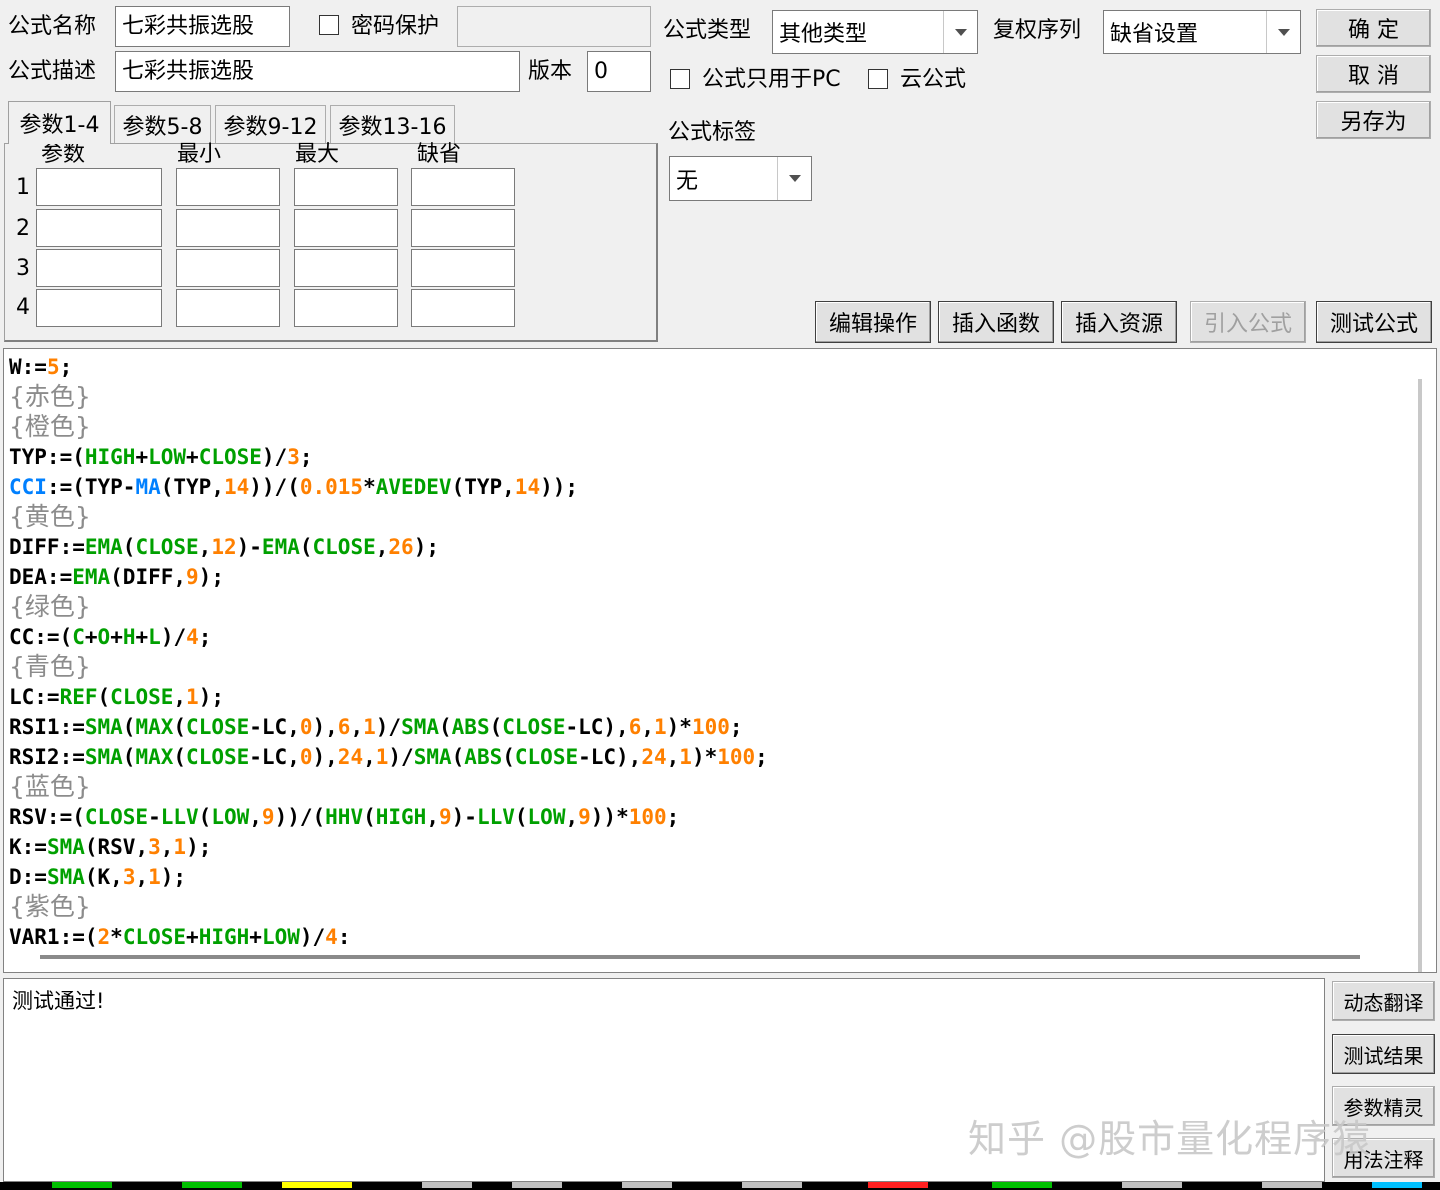  I want to click on formula-name-label: 公式名称, so click(52, 26).